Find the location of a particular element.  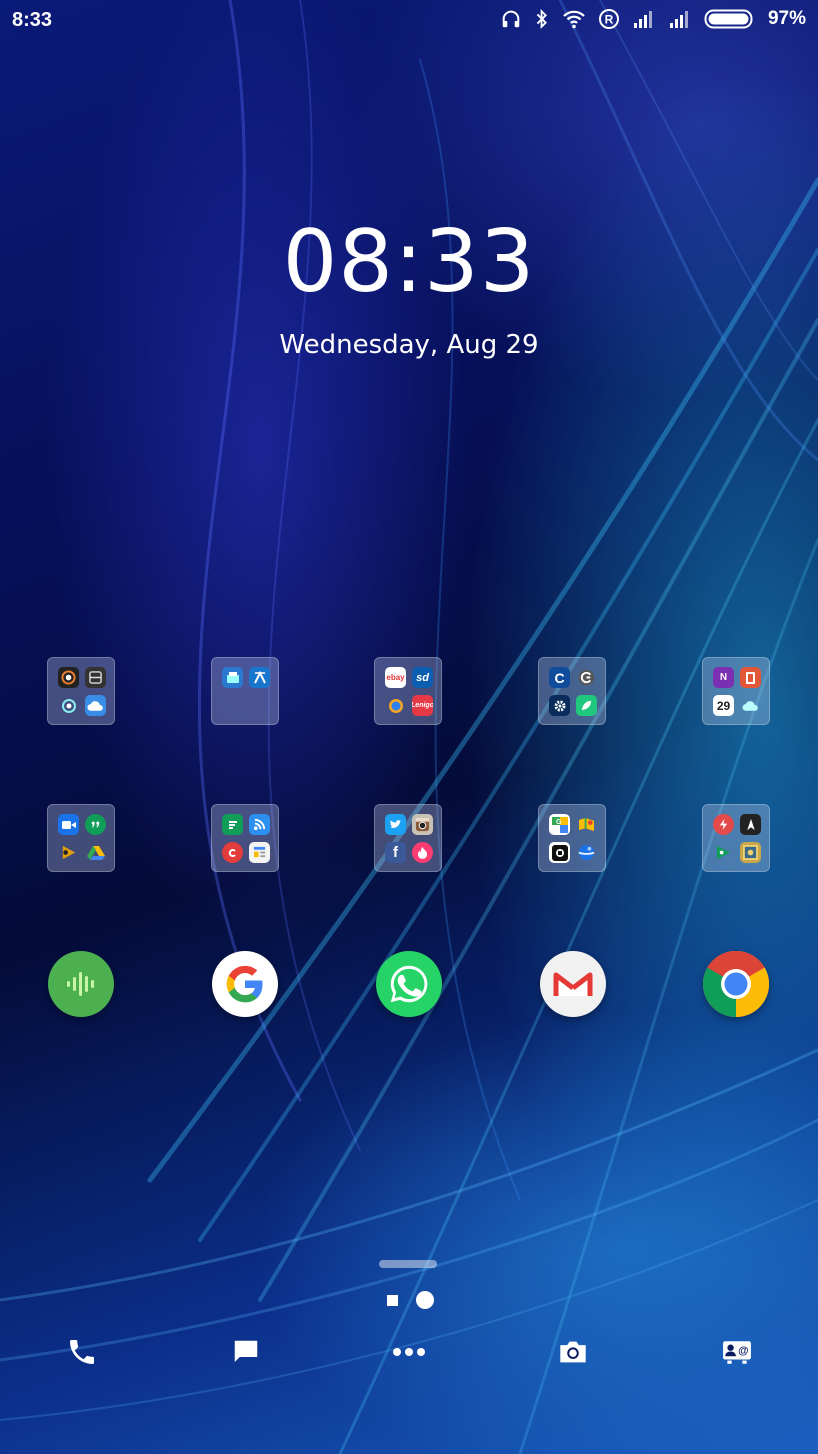

maps-app-icon: G is located at coordinates (559, 824).